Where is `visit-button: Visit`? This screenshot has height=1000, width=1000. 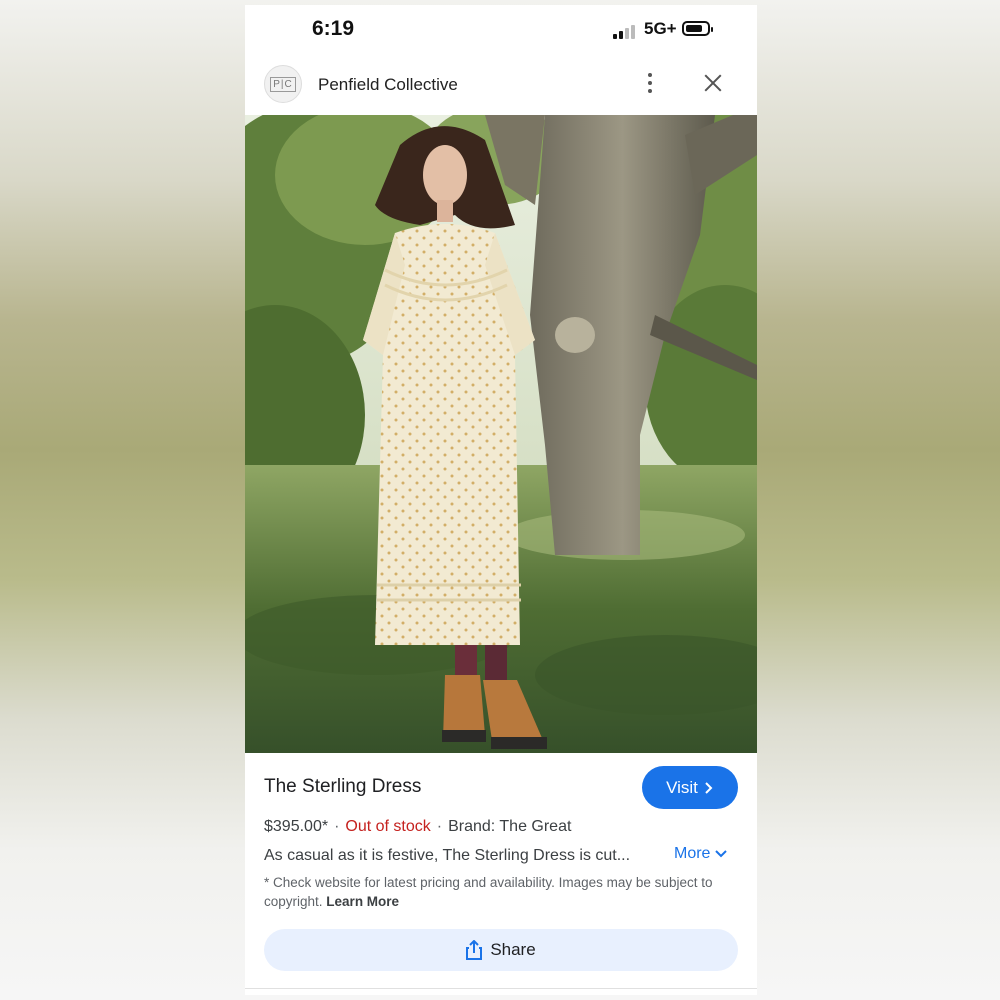
visit-button: Visit is located at coordinates (690, 787).